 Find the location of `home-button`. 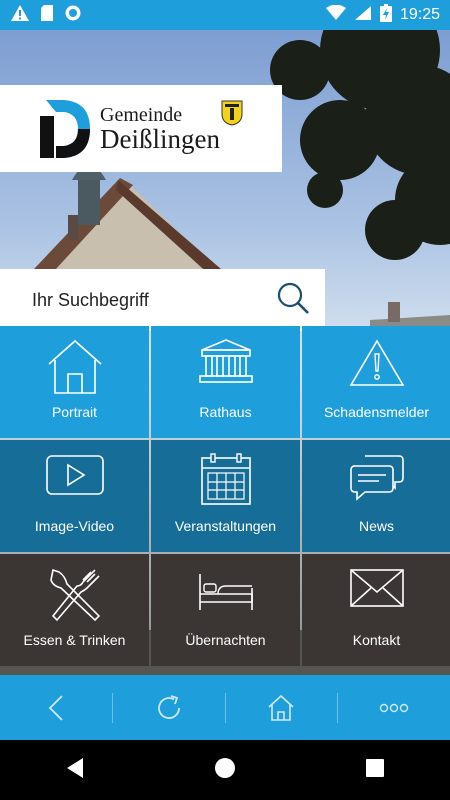

home-button is located at coordinates (282, 707).